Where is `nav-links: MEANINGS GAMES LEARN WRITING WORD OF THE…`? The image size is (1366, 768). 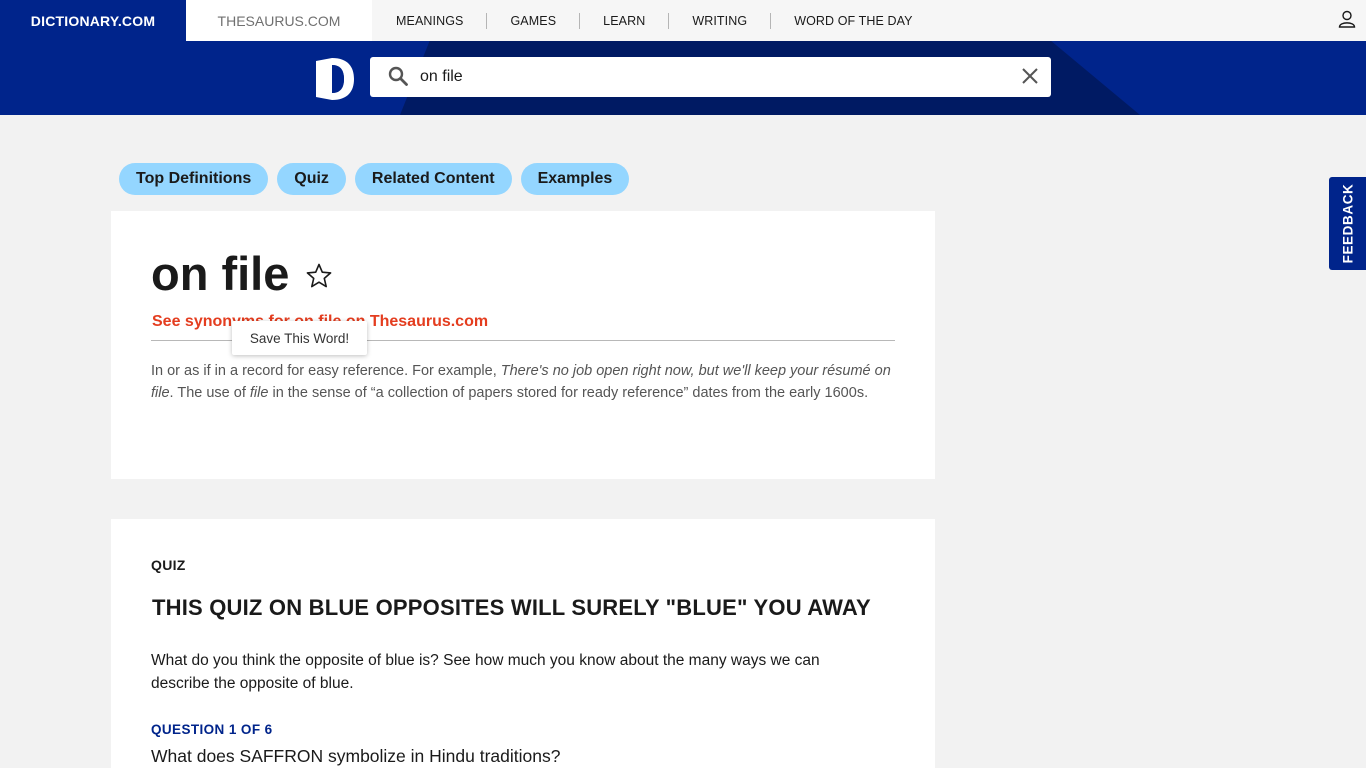
nav-links: MEANINGS GAMES LEARN WRITING WORD OF THE… is located at coordinates (869, 20).